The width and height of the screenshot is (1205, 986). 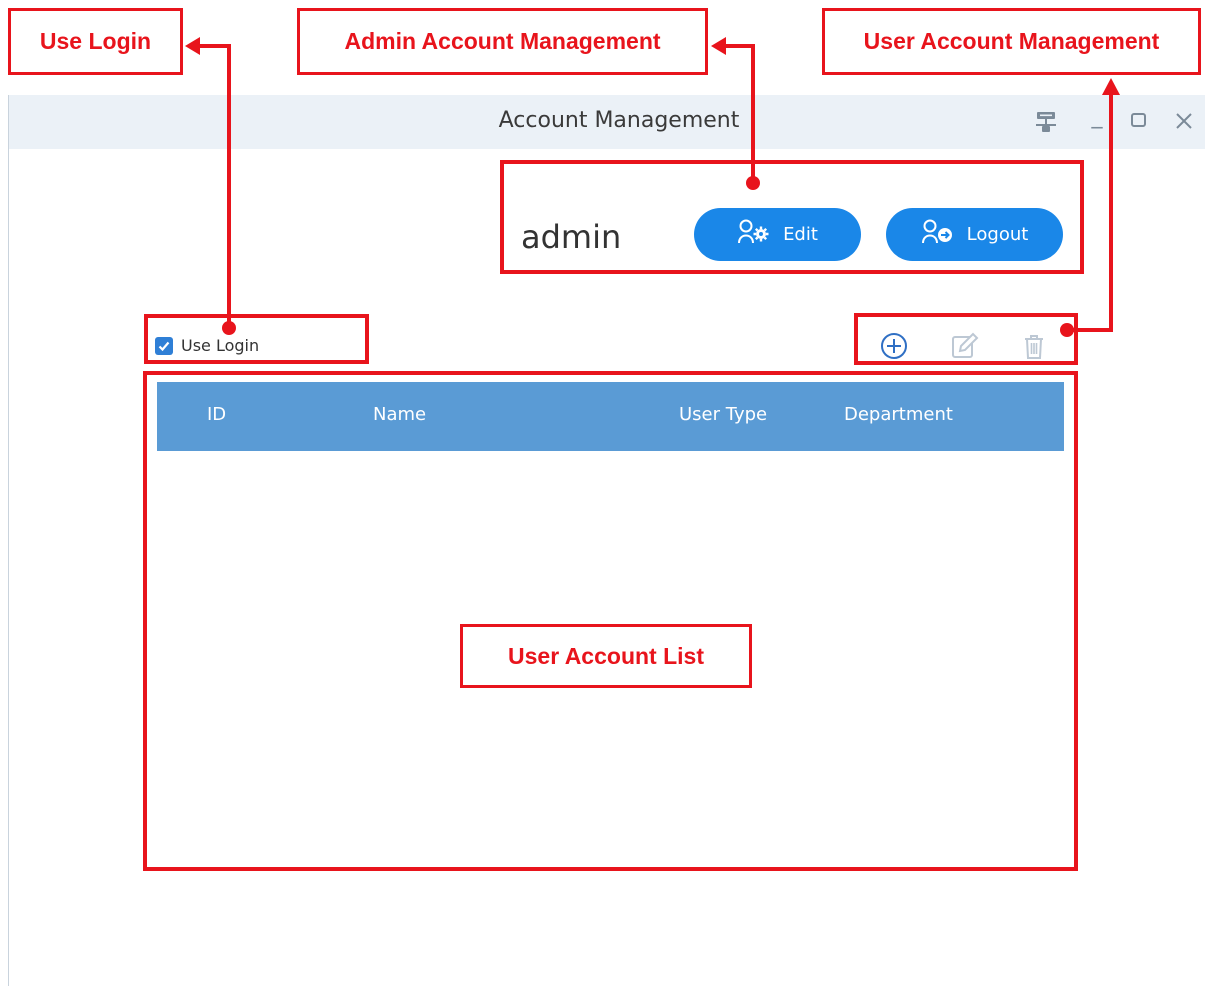 I want to click on use-login-frame, so click(x=256, y=339).